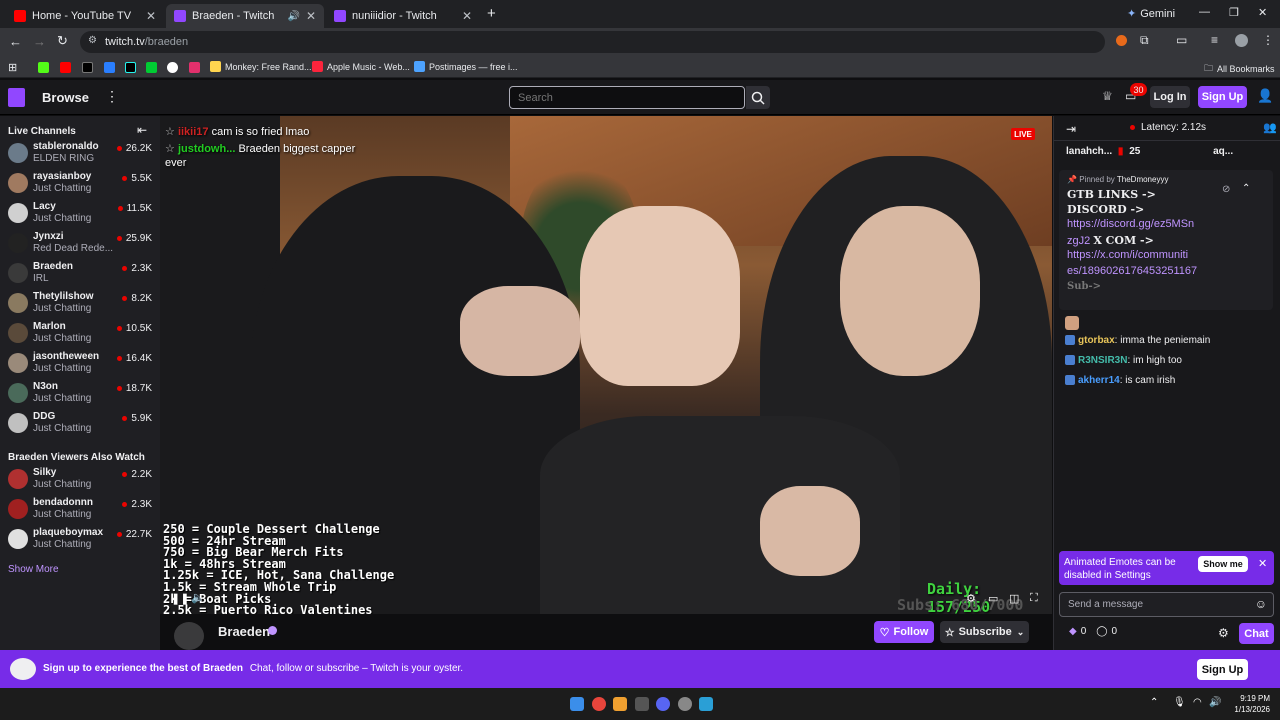 Image resolution: width=1280 pixels, height=720 pixels. What do you see at coordinates (62, 41) in the screenshot?
I see `reload-icon: ↻` at bounding box center [62, 41].